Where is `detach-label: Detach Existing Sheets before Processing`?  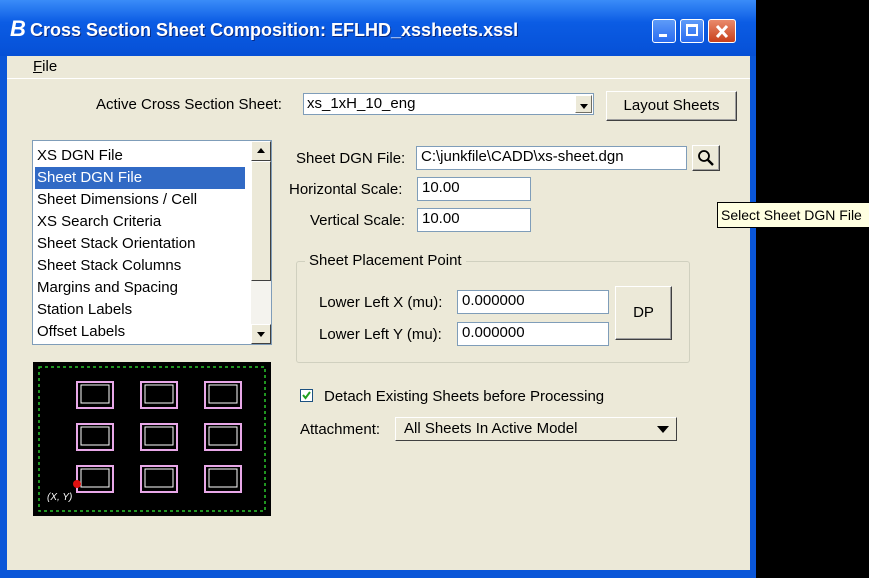
detach-label: Detach Existing Sheets before Processing is located at coordinates (464, 396).